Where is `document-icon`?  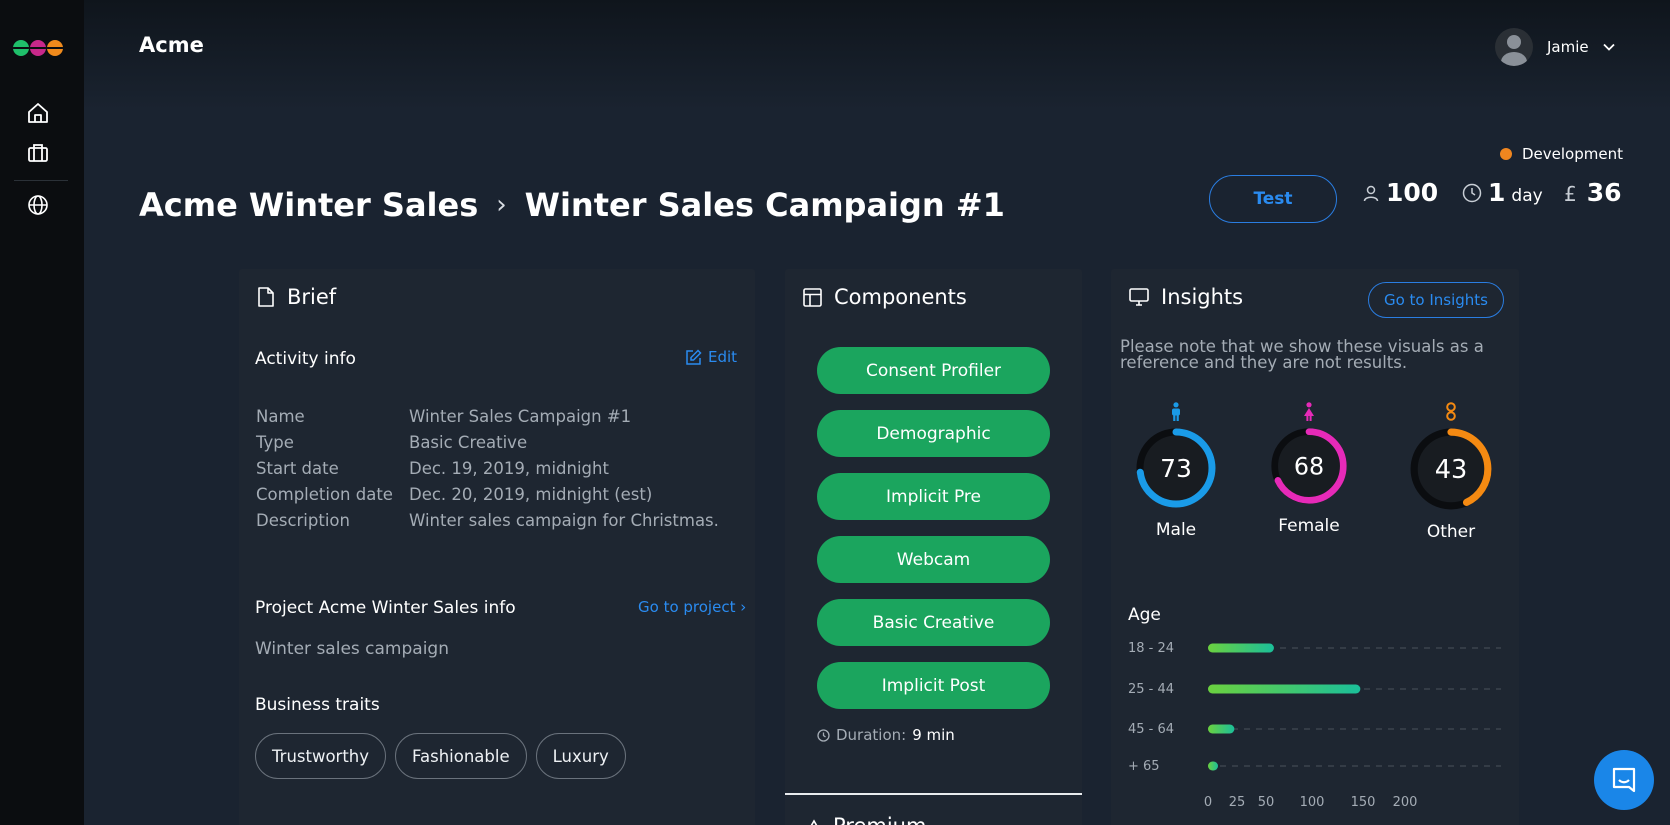 document-icon is located at coordinates (266, 297).